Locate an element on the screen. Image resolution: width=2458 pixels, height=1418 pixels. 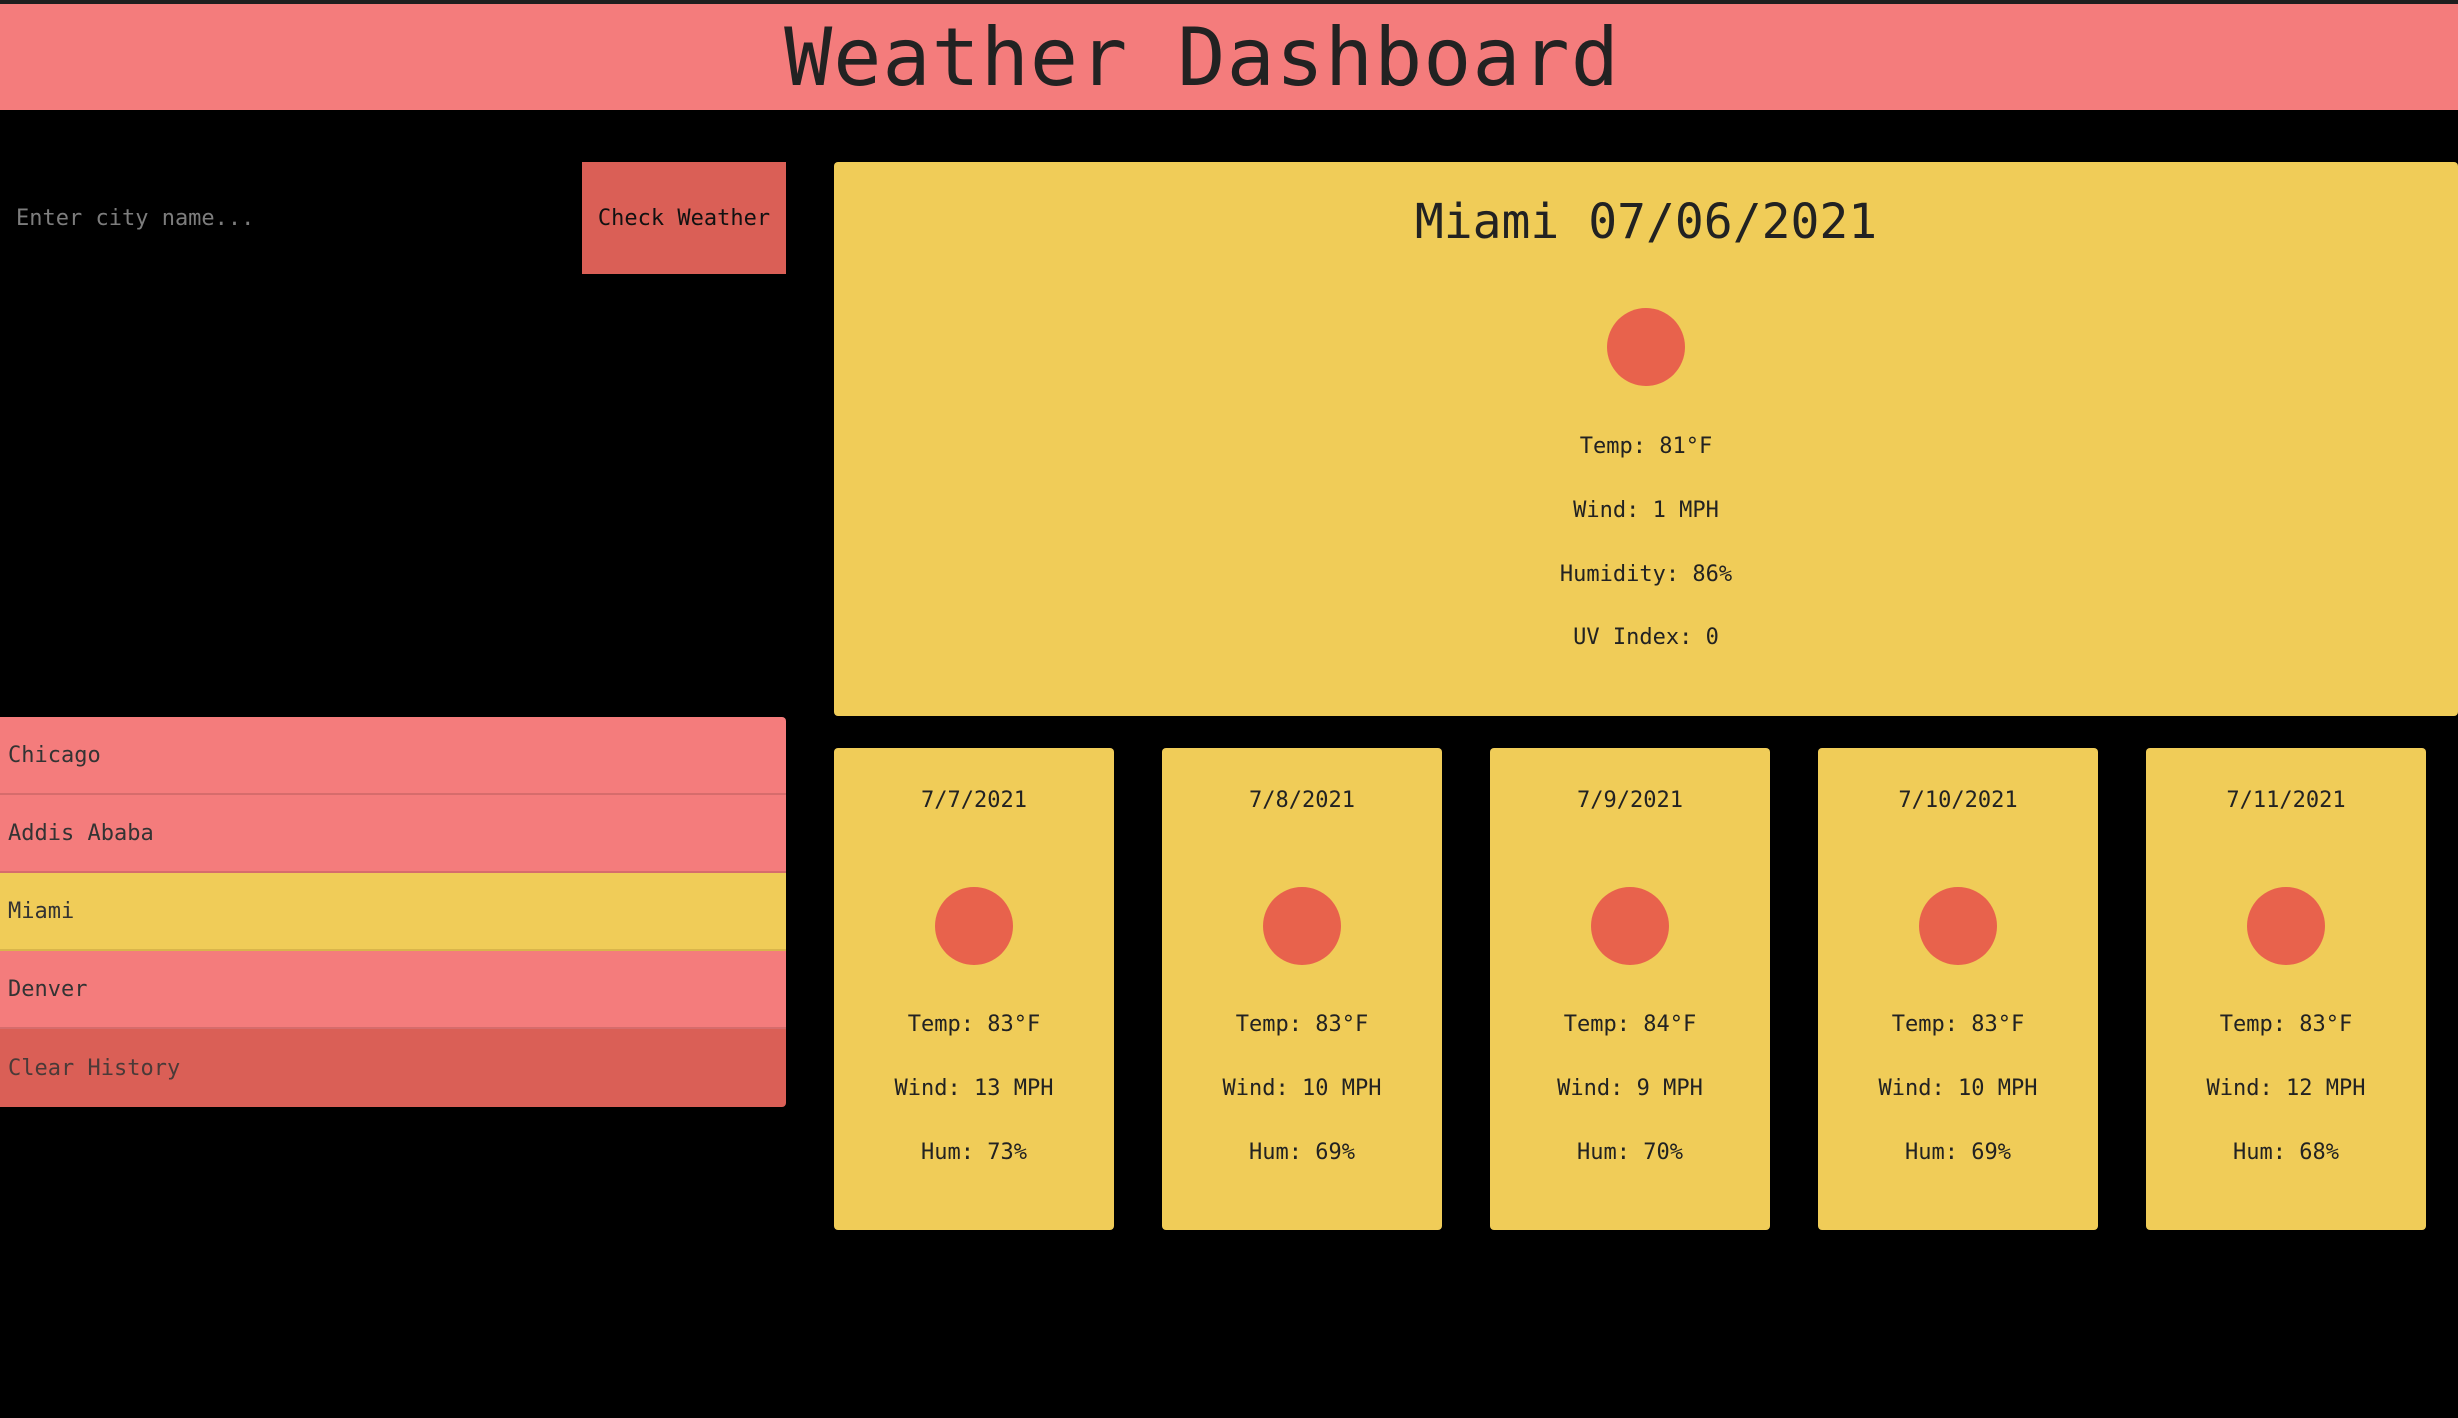
page-header: Weather Dashboard is located at coordinates (1229, 55).